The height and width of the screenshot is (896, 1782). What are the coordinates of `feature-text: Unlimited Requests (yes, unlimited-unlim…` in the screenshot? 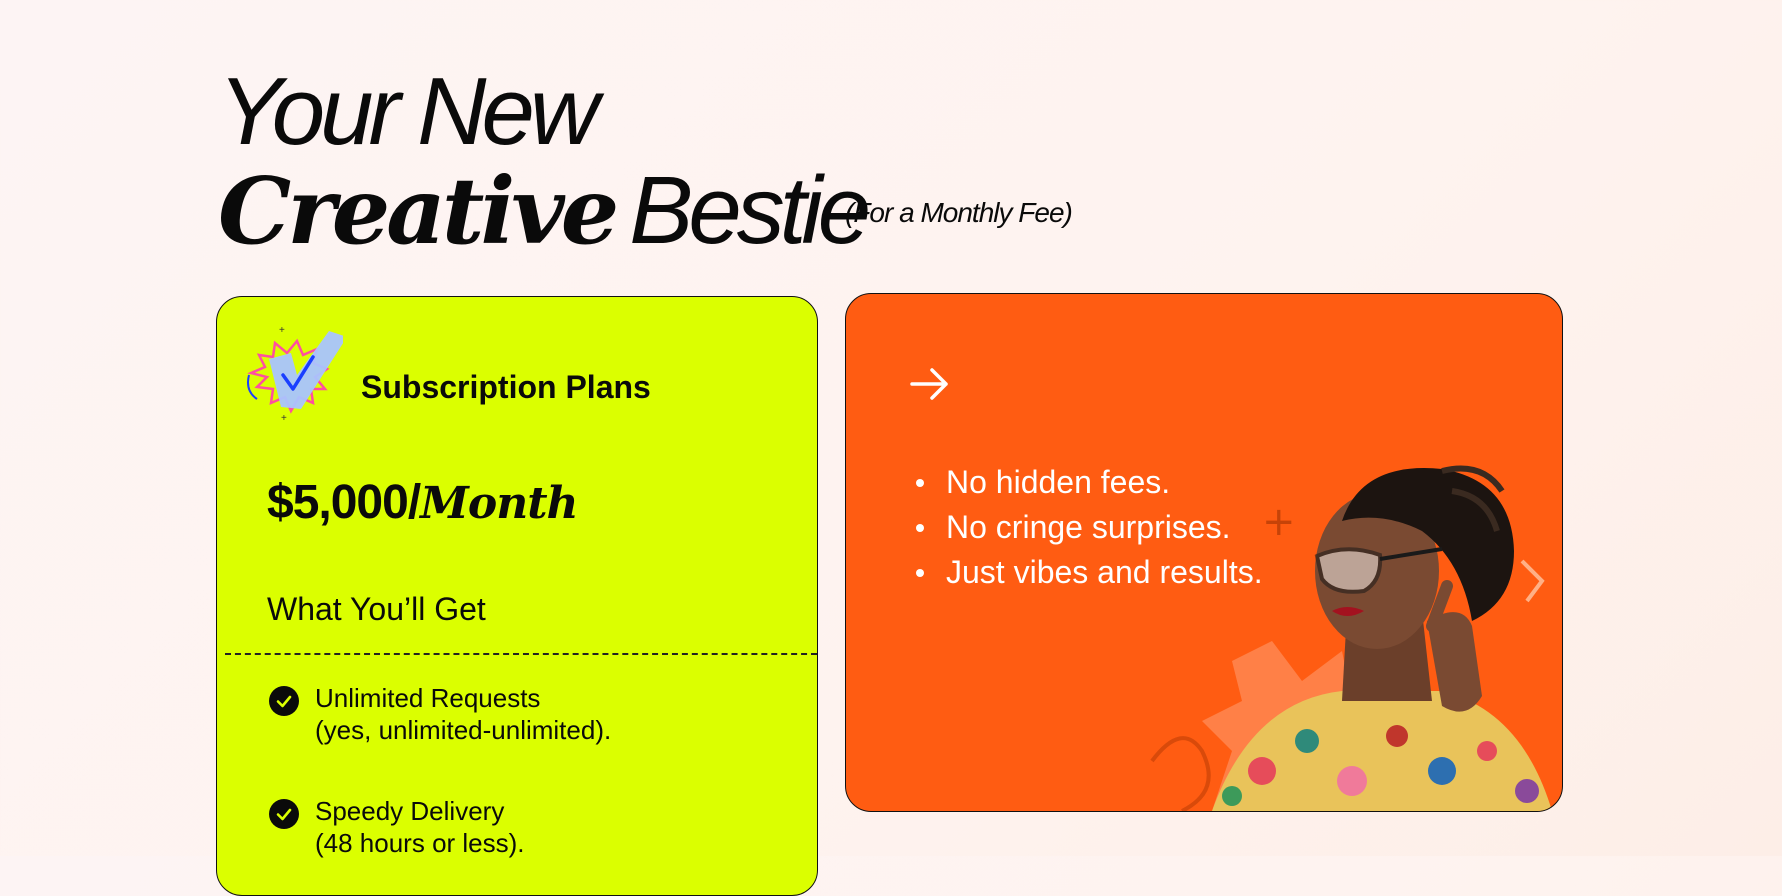 It's located at (463, 714).